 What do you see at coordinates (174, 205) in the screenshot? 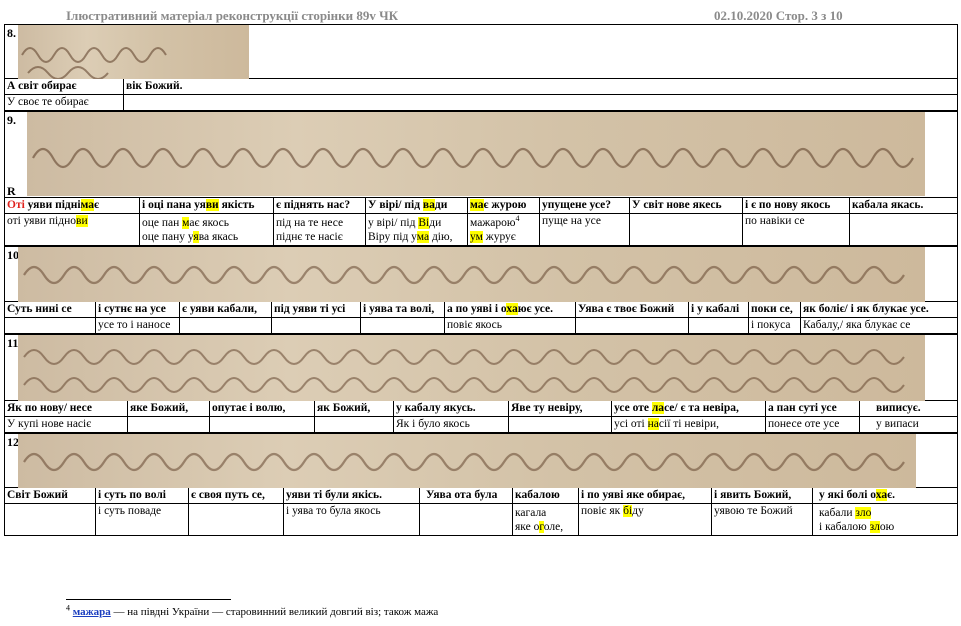
I see `text: і оці пана уя` at bounding box center [174, 205].